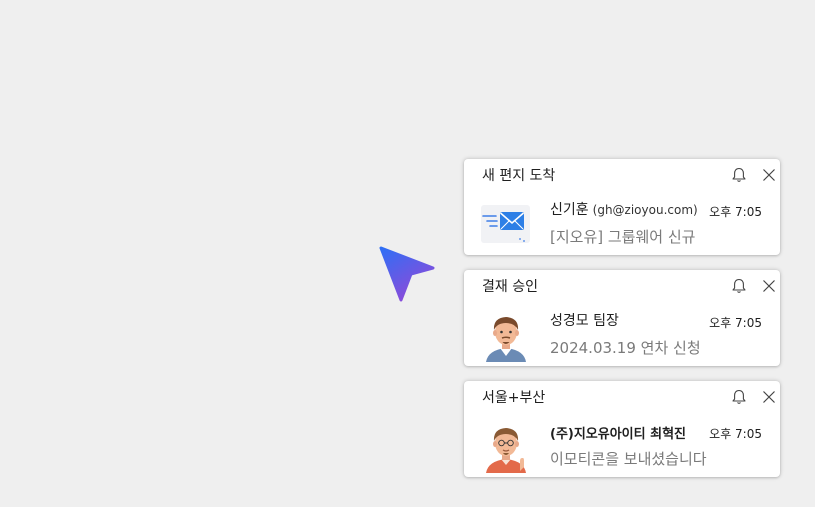 This screenshot has height=507, width=815. What do you see at coordinates (519, 176) in the screenshot?
I see `notification-title: 새 편지 도착` at bounding box center [519, 176].